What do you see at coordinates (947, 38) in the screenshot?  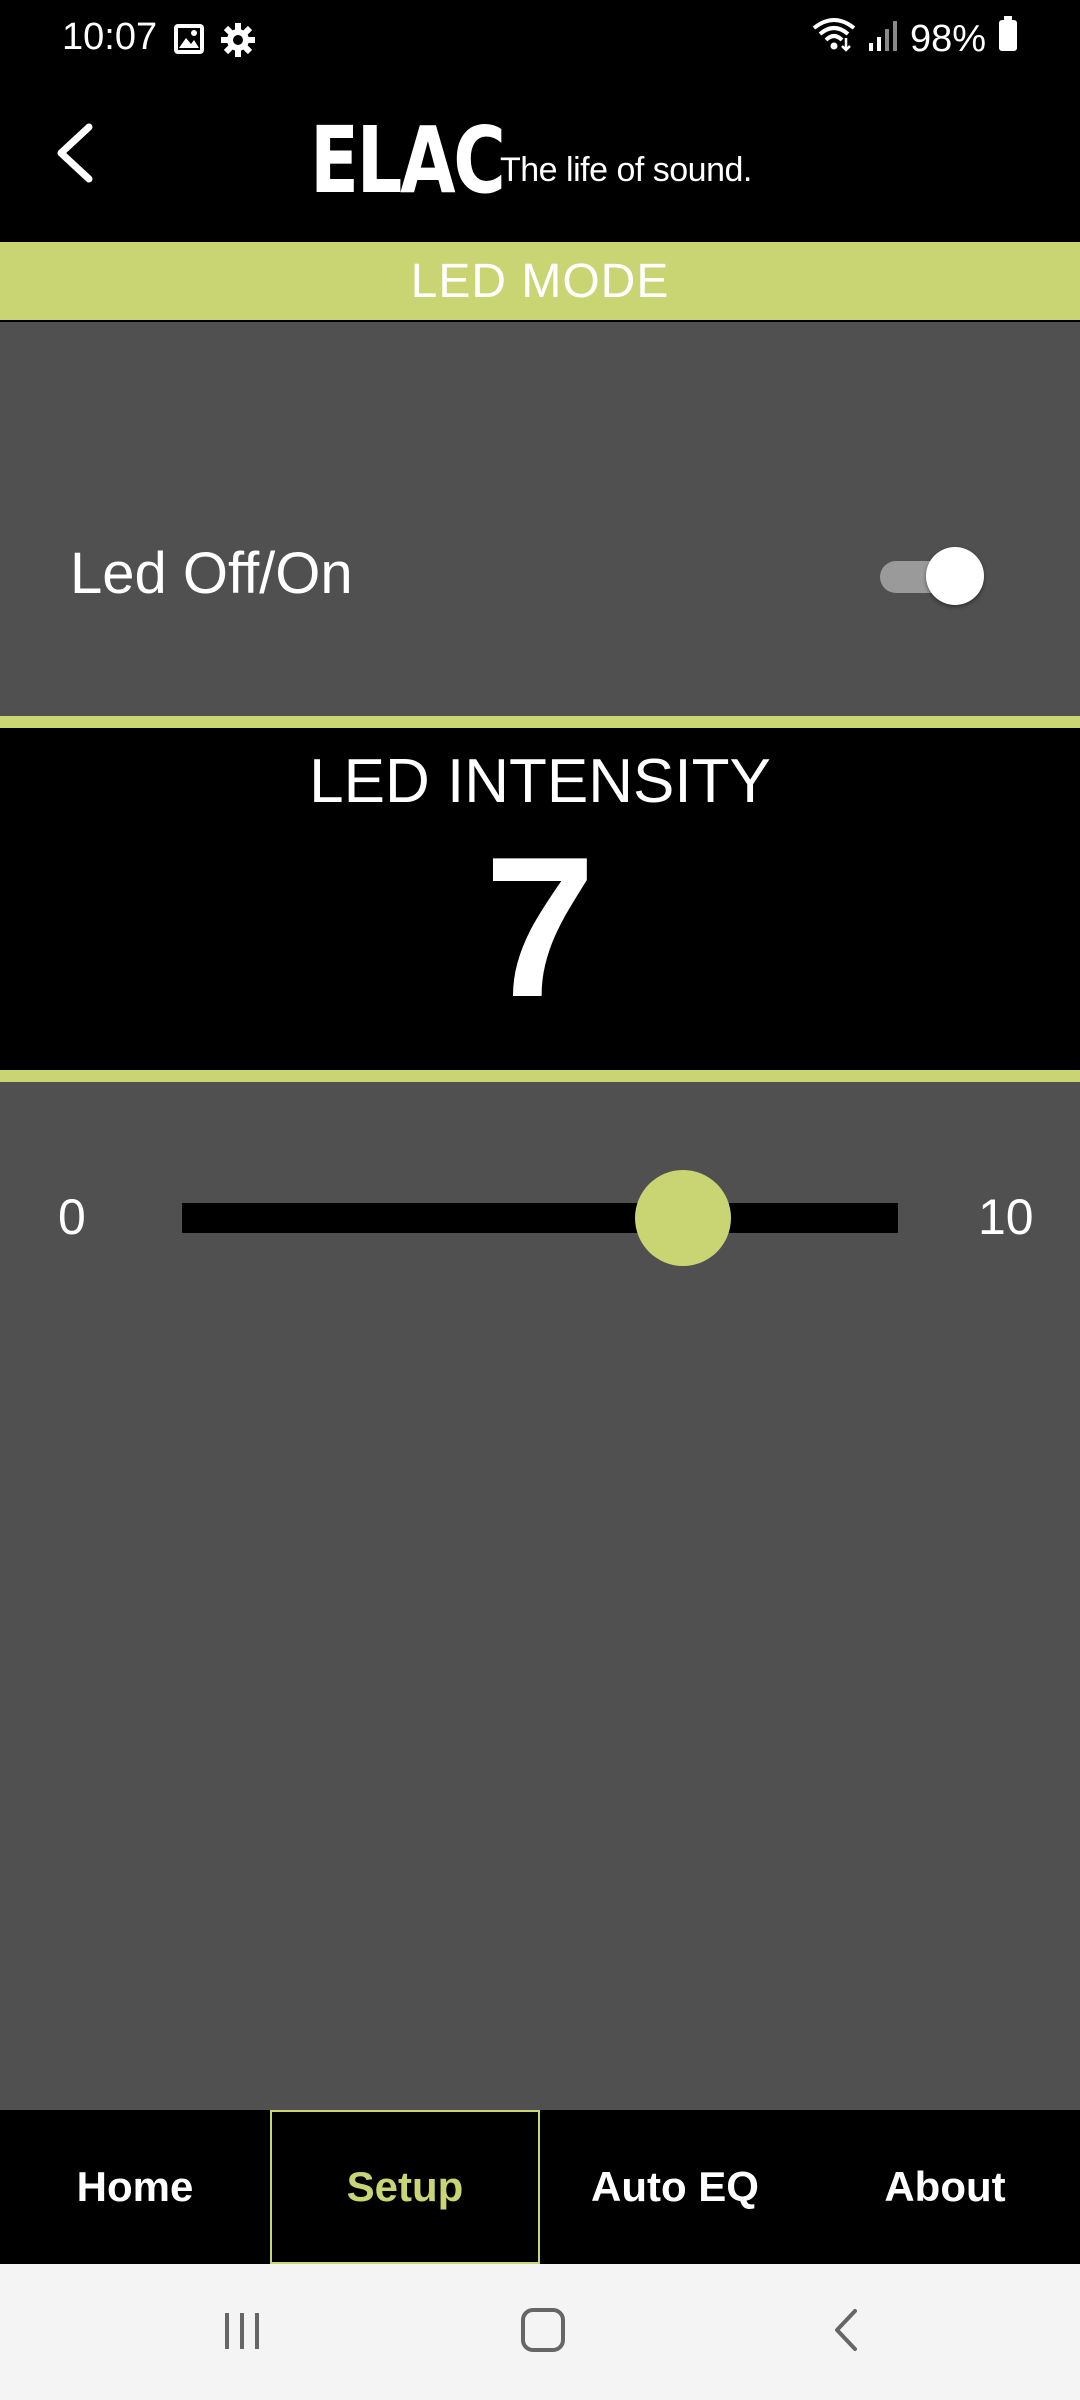 I see `battery-percent: 98%` at bounding box center [947, 38].